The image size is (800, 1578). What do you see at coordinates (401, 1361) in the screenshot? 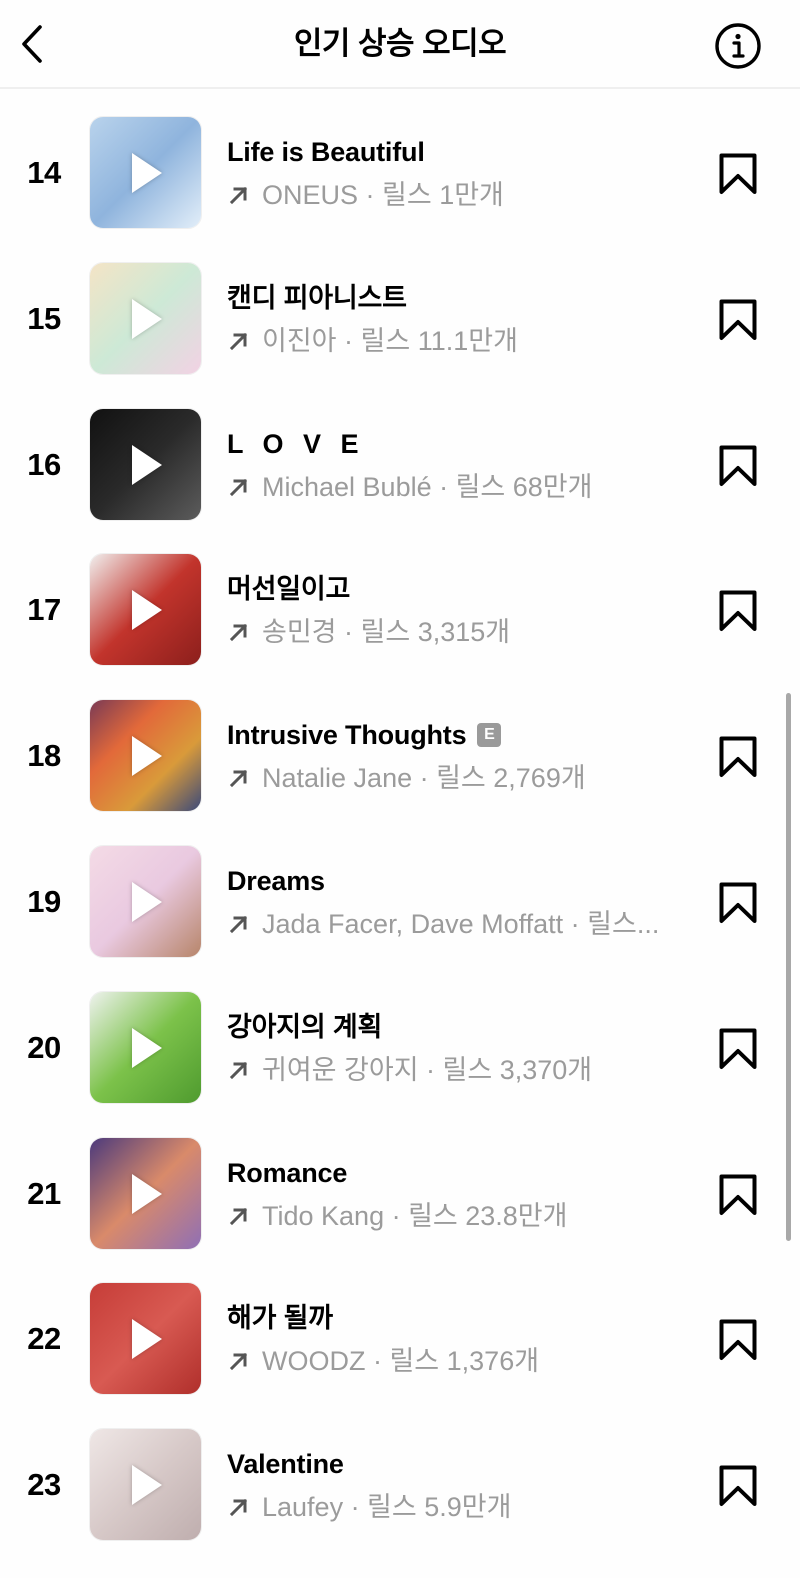
I see `artist-and-reels-count: WOODZ · 릴스 1,376개` at bounding box center [401, 1361].